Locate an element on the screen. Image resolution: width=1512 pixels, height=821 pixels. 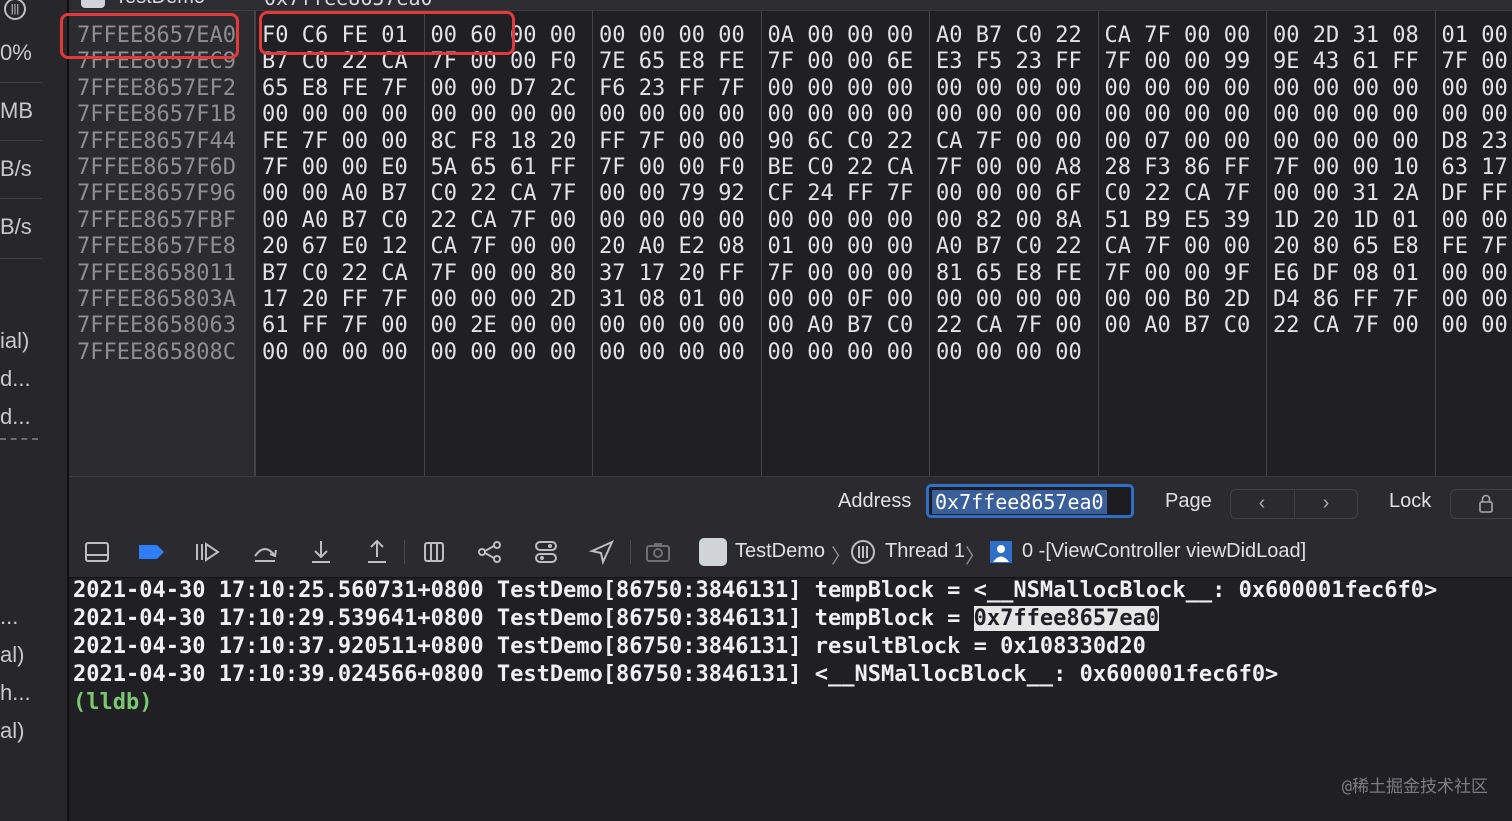
byte-group: 31 08 01 00 is located at coordinates (672, 299).